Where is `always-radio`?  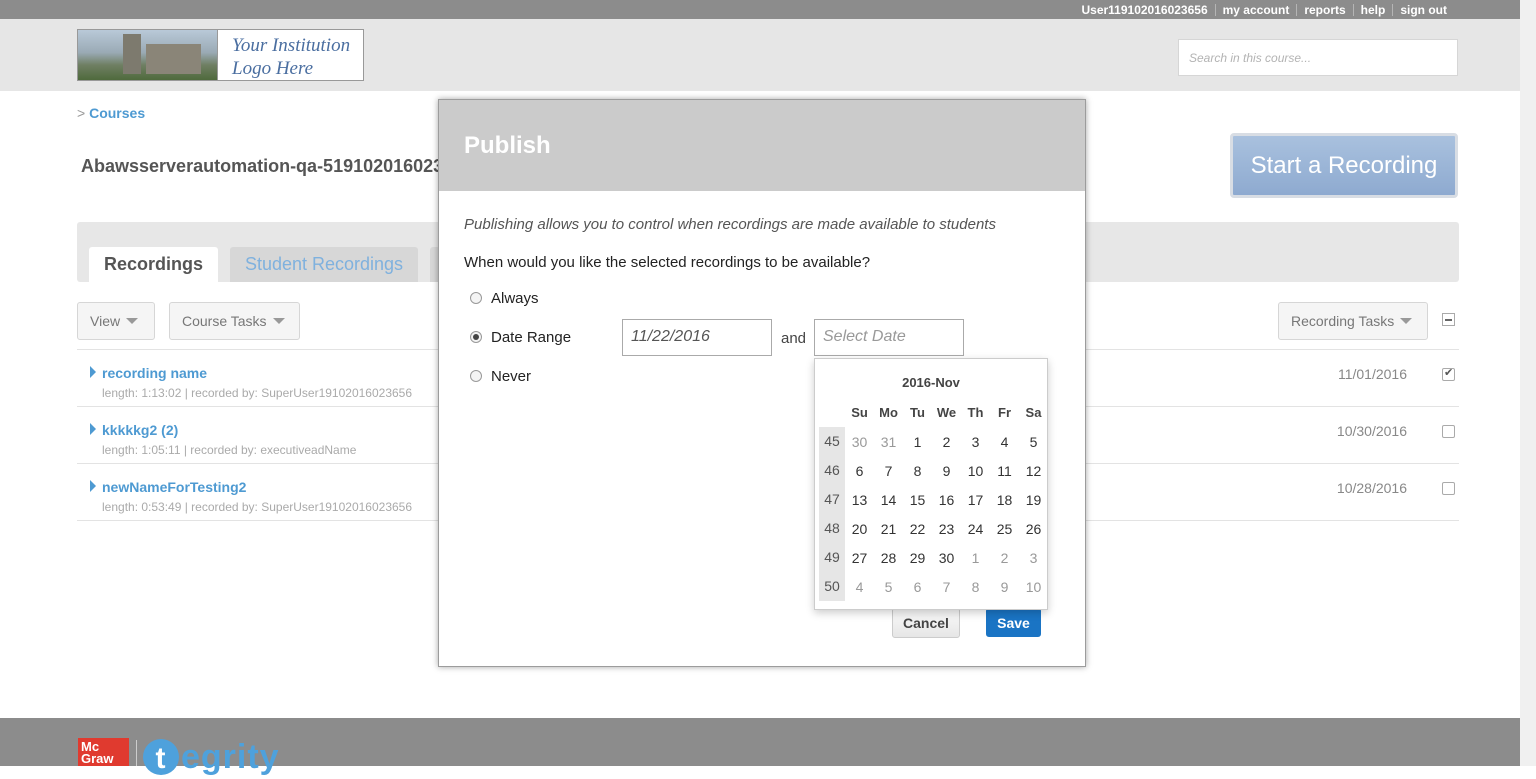
always-radio is located at coordinates (476, 298).